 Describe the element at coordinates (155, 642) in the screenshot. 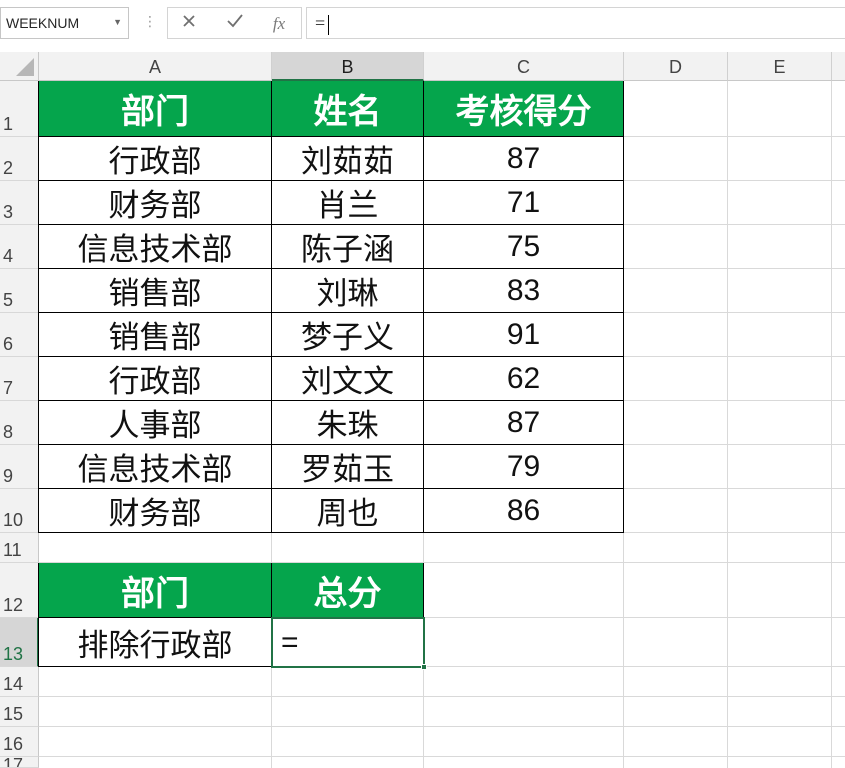

I see `criteria-cell: 排除行政部` at that location.